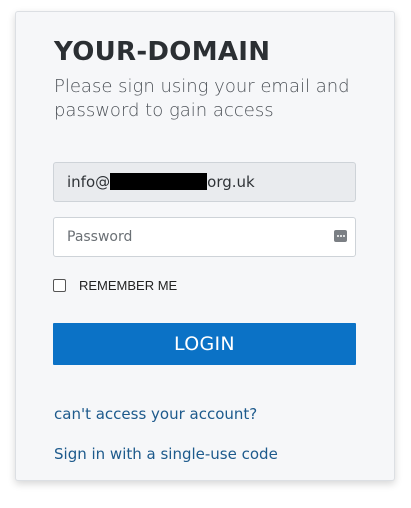 The height and width of the screenshot is (508, 411). What do you see at coordinates (128, 285) in the screenshot?
I see `remember-me-label: REMEMBER ME` at bounding box center [128, 285].